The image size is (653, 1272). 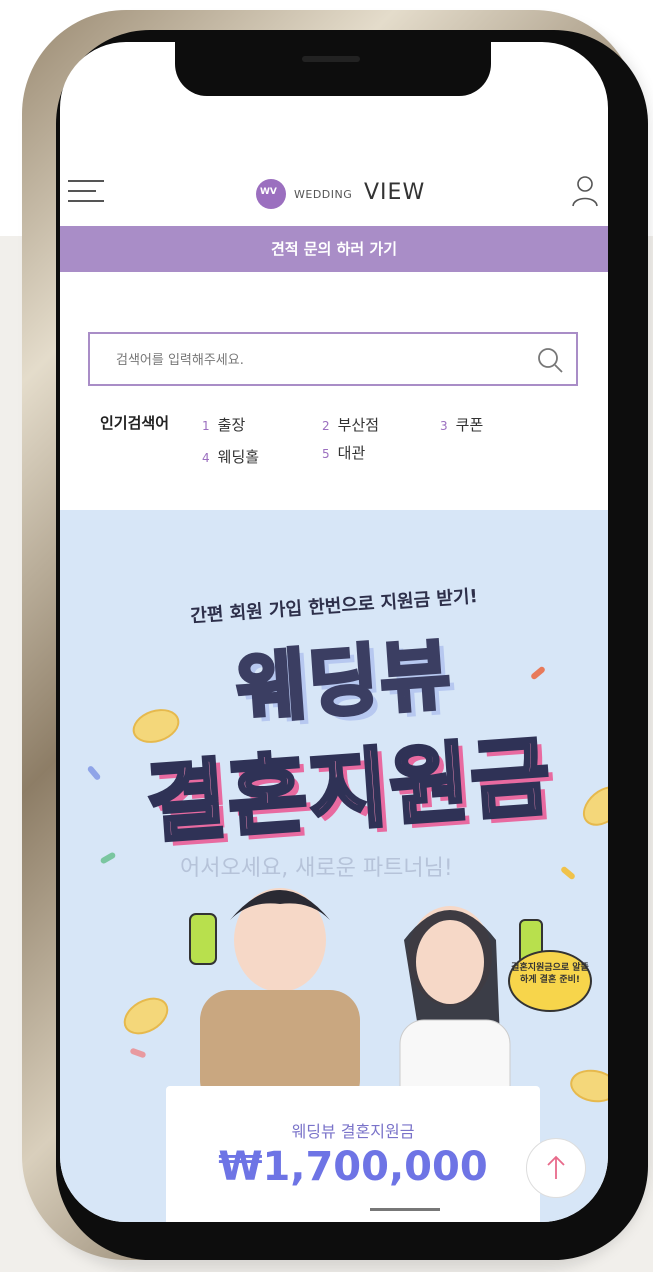 What do you see at coordinates (395, 192) in the screenshot?
I see `logo-text-big: VIEW` at bounding box center [395, 192].